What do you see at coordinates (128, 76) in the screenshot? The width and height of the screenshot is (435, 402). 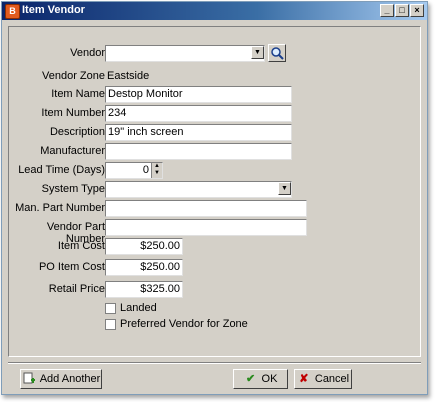 I see `vendor-zone-value: Eastside` at bounding box center [128, 76].